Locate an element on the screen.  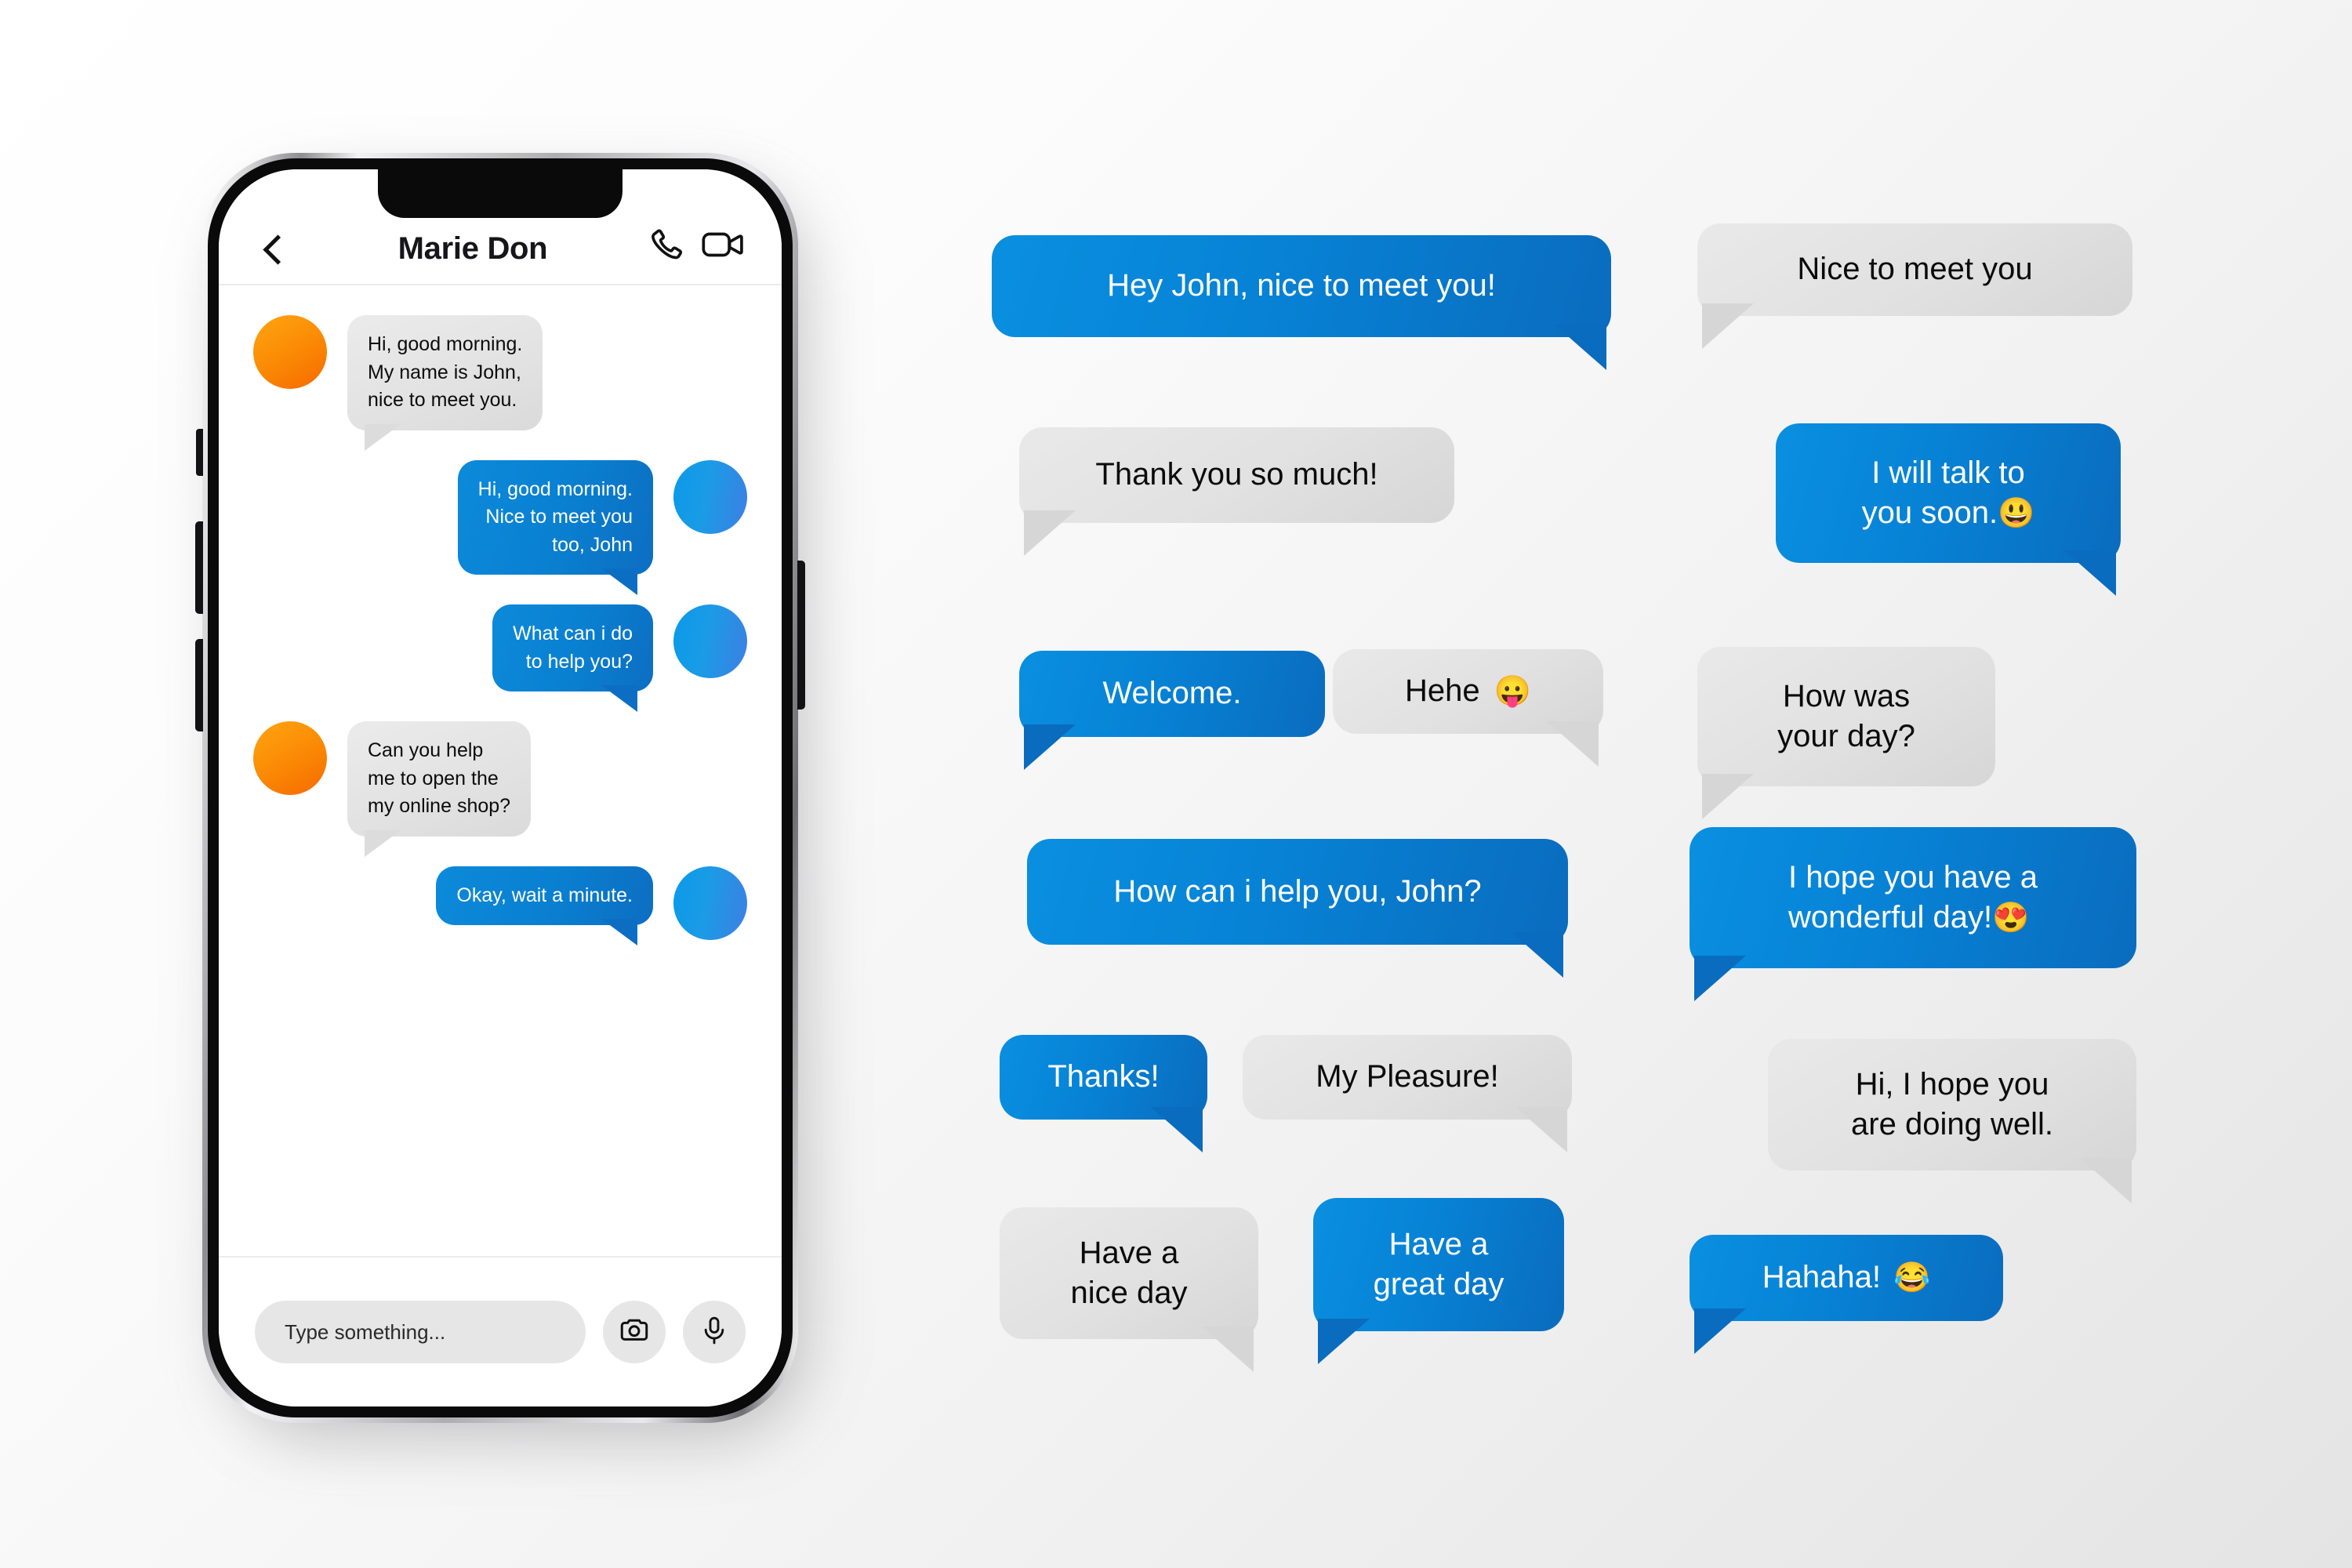
bubble-how-can-i-help-you-john: How can i help you, John? is located at coordinates (1297, 908).